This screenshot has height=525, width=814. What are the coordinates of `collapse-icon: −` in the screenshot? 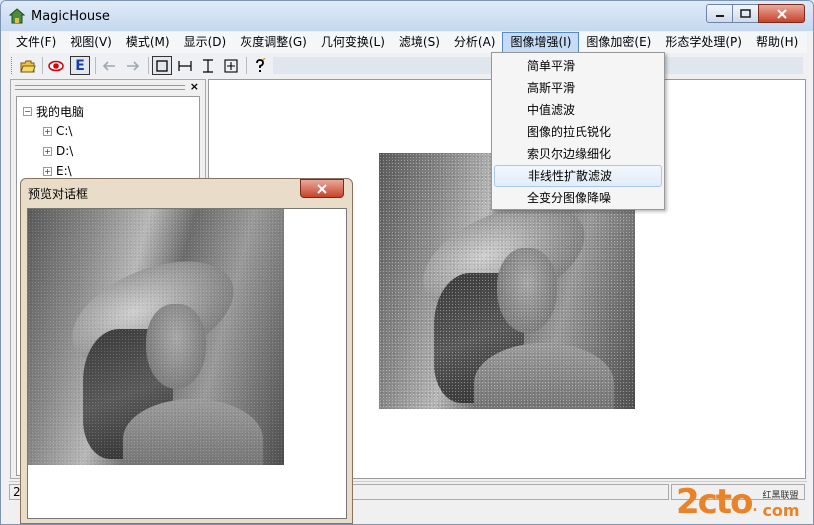 It's located at (27, 111).